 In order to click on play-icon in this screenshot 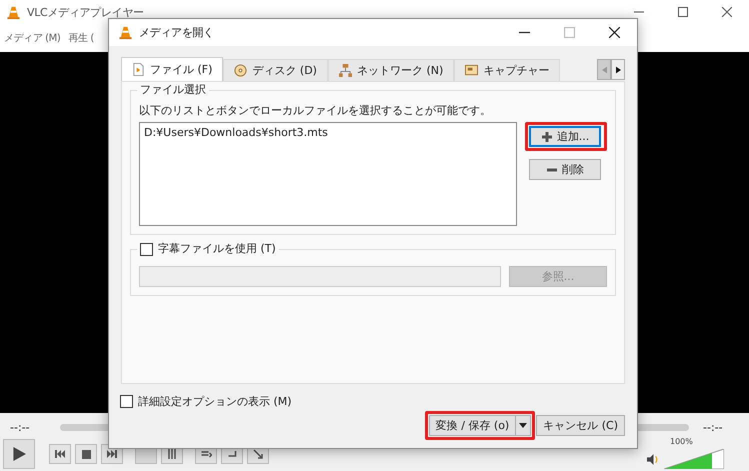, I will do `click(19, 454)`.